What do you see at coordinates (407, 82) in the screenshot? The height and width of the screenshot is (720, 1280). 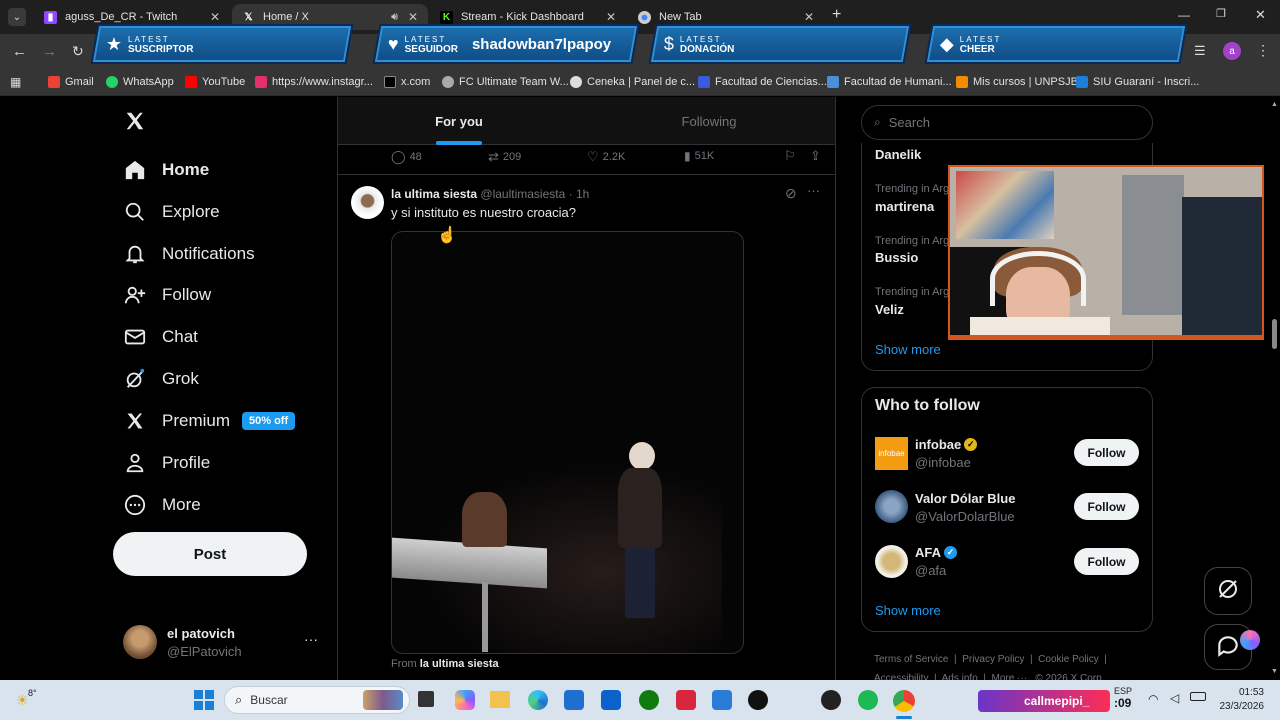 I see `bookmark-x: x.com` at bounding box center [407, 82].